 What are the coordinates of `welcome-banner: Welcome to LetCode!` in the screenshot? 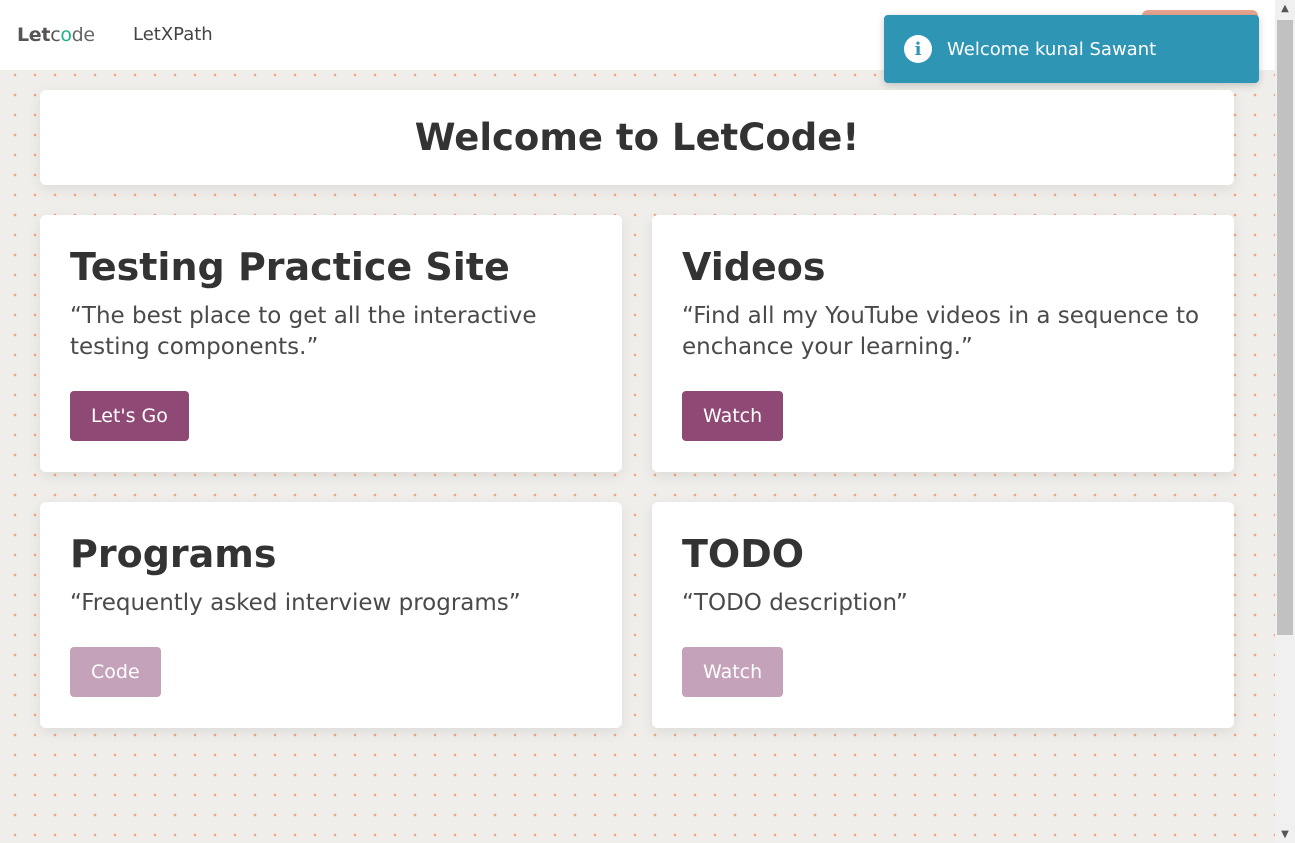 It's located at (637, 137).